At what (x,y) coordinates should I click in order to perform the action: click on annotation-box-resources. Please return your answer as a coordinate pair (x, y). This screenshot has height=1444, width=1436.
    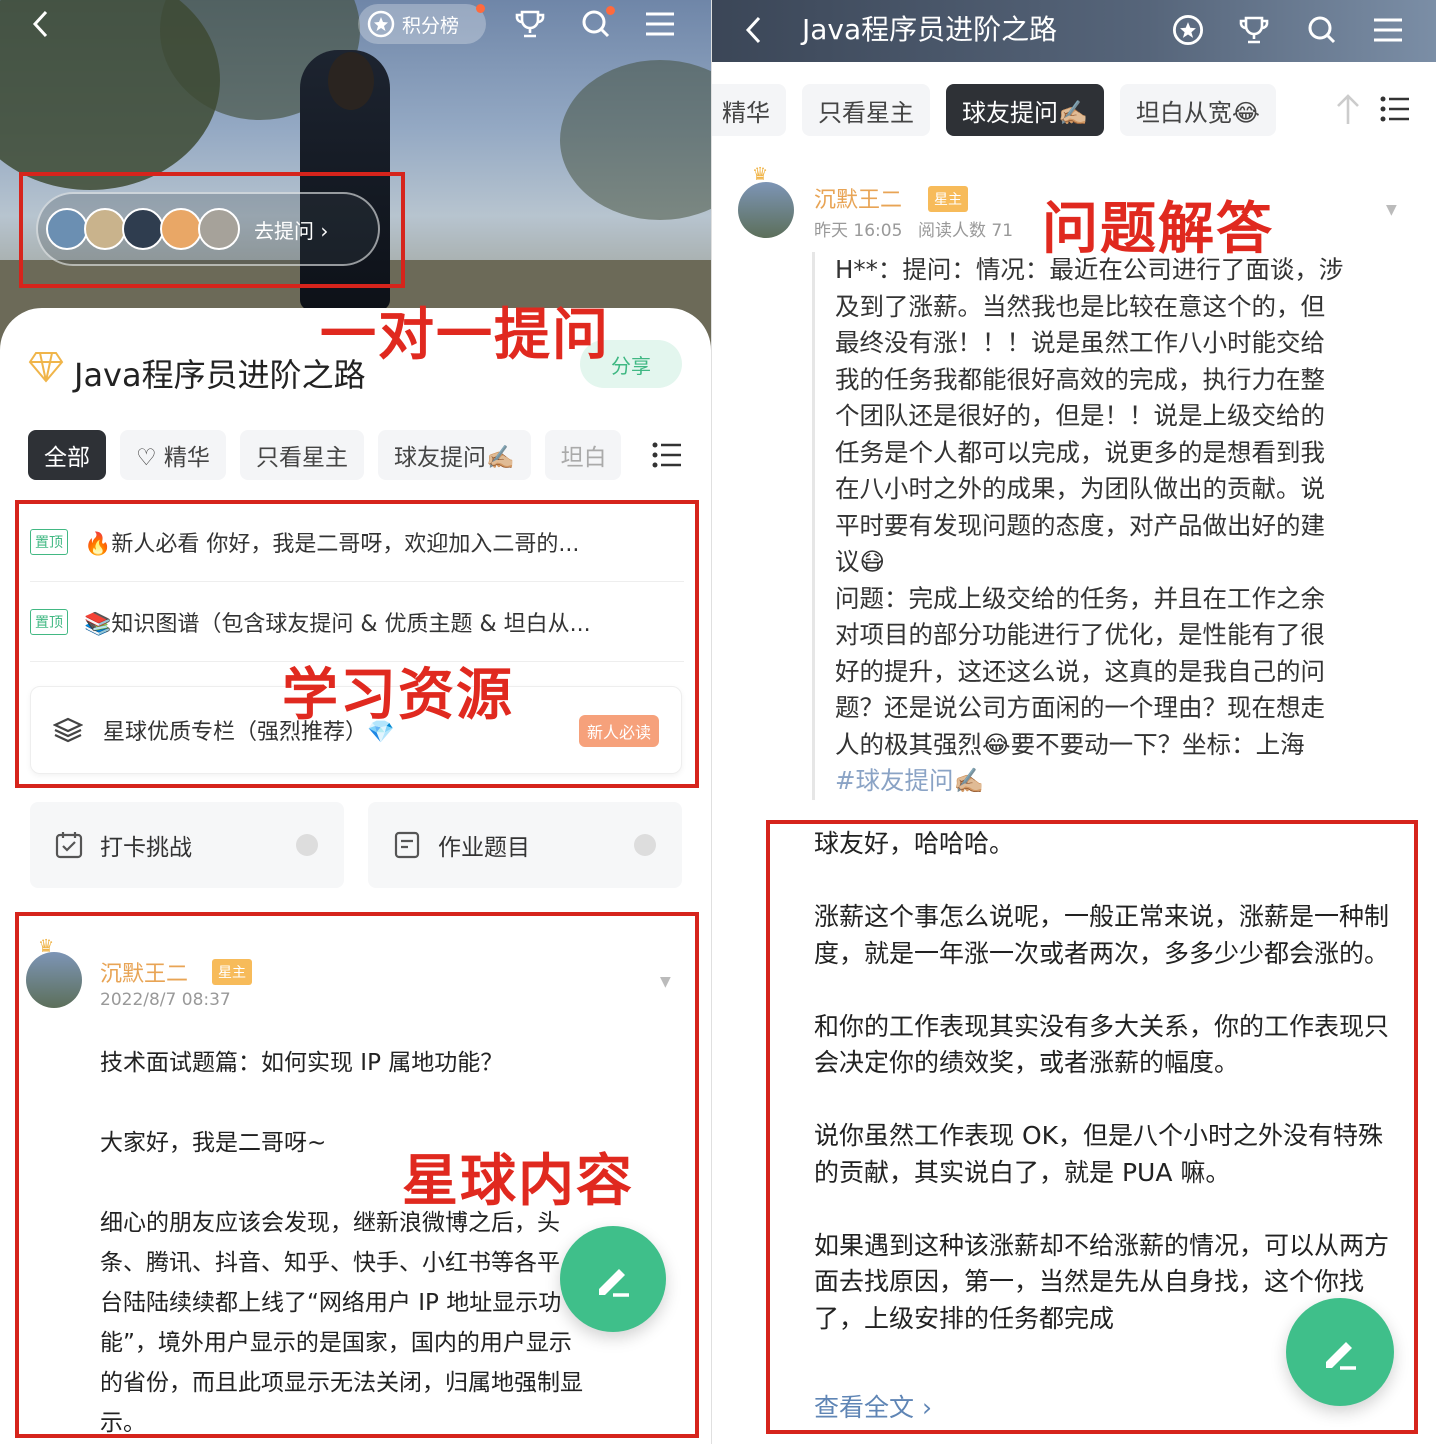
    Looking at the image, I should click on (357, 644).